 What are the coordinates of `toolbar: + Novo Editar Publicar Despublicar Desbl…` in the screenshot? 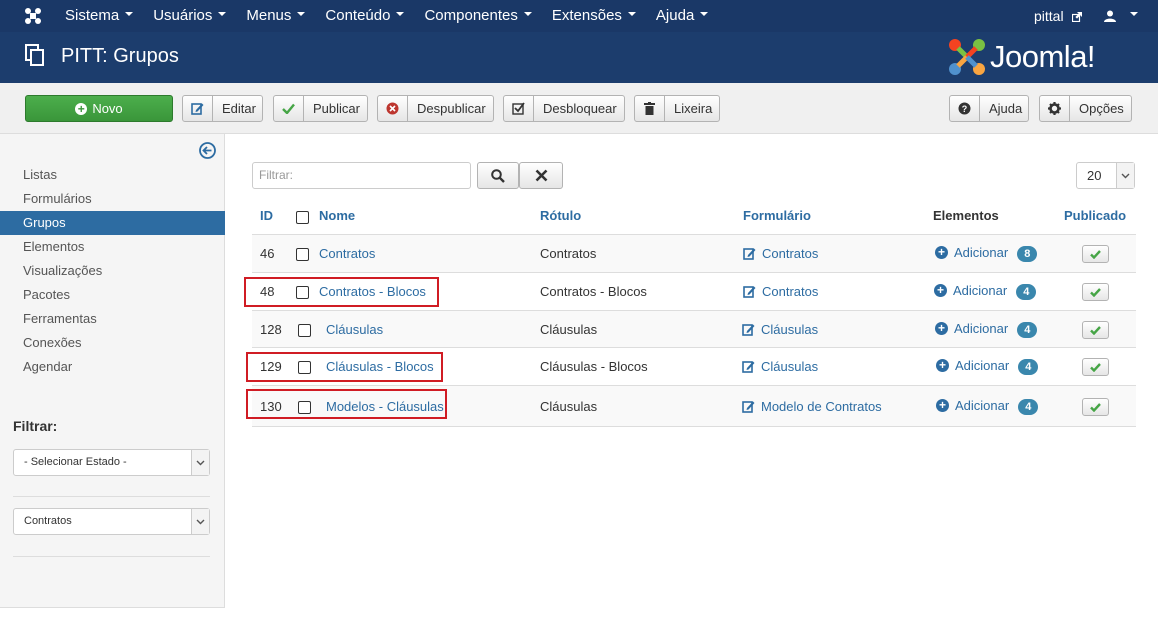 It's located at (579, 108).